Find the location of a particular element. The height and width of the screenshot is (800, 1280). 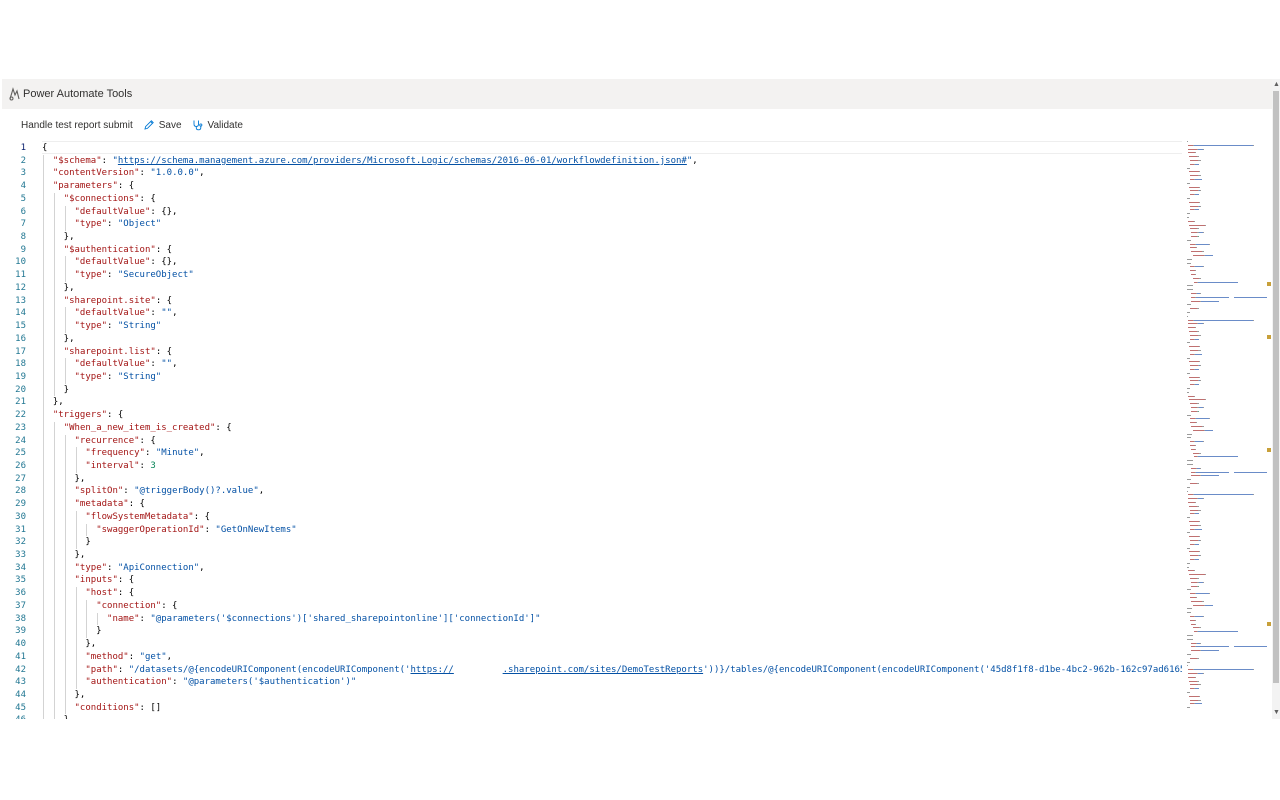

code-line: "sharepoint.list": { is located at coordinates (107, 352).